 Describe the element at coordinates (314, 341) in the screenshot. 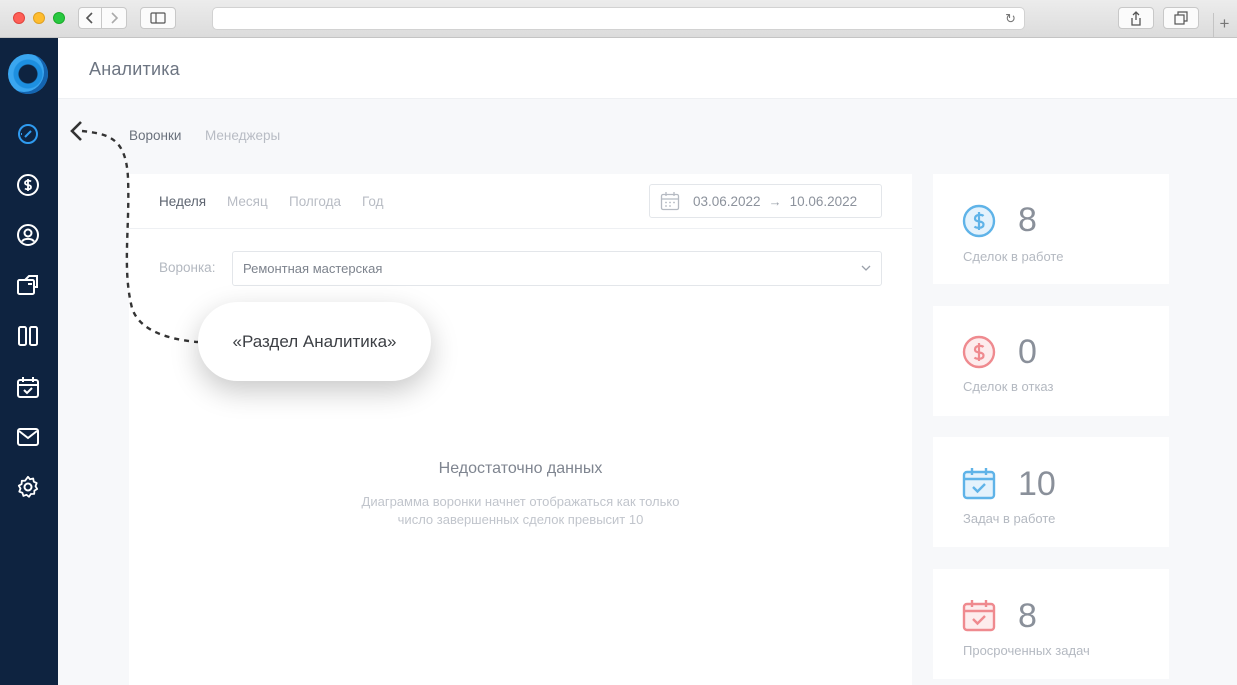

I see `callout-bubble: «Раздел Аналитика»` at that location.